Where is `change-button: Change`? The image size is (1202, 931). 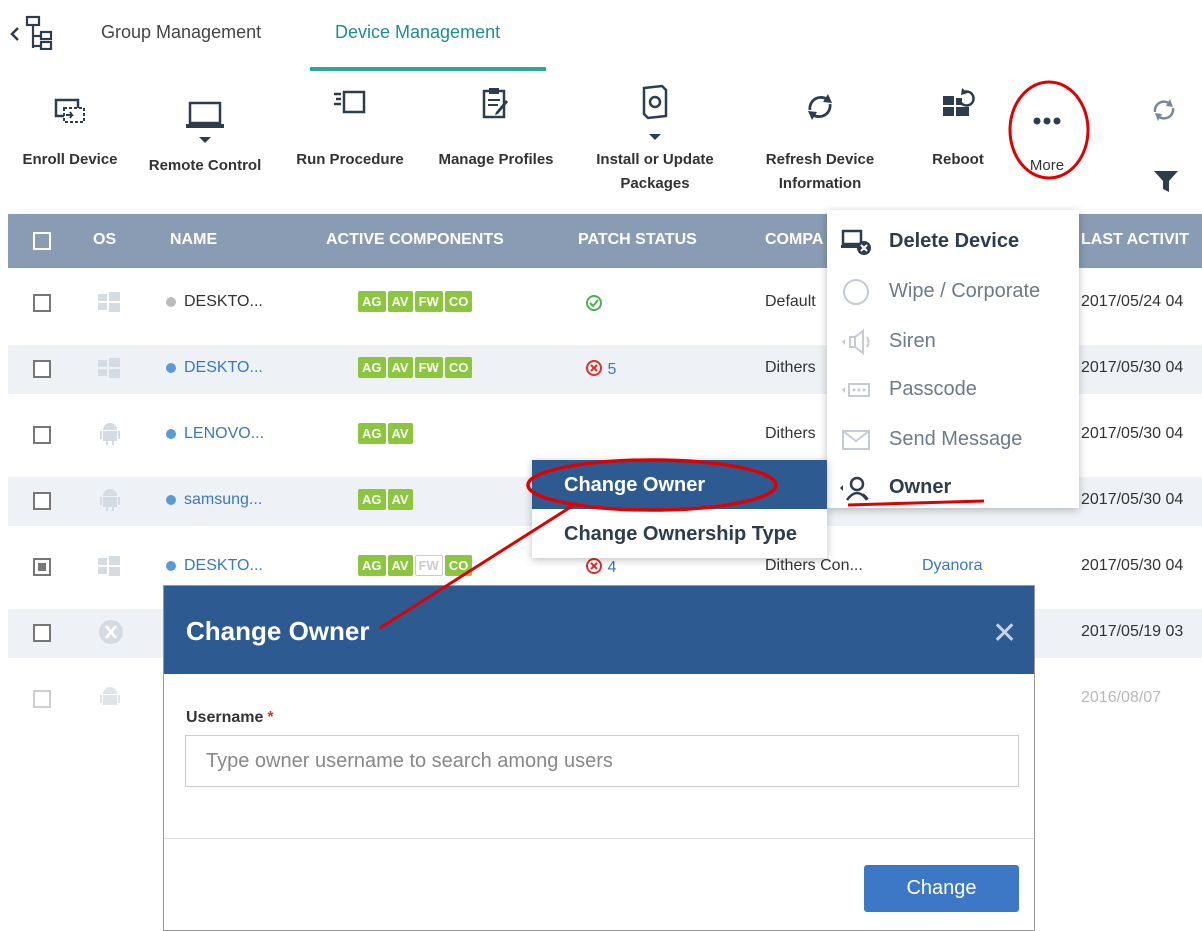 change-button: Change is located at coordinates (941, 888).